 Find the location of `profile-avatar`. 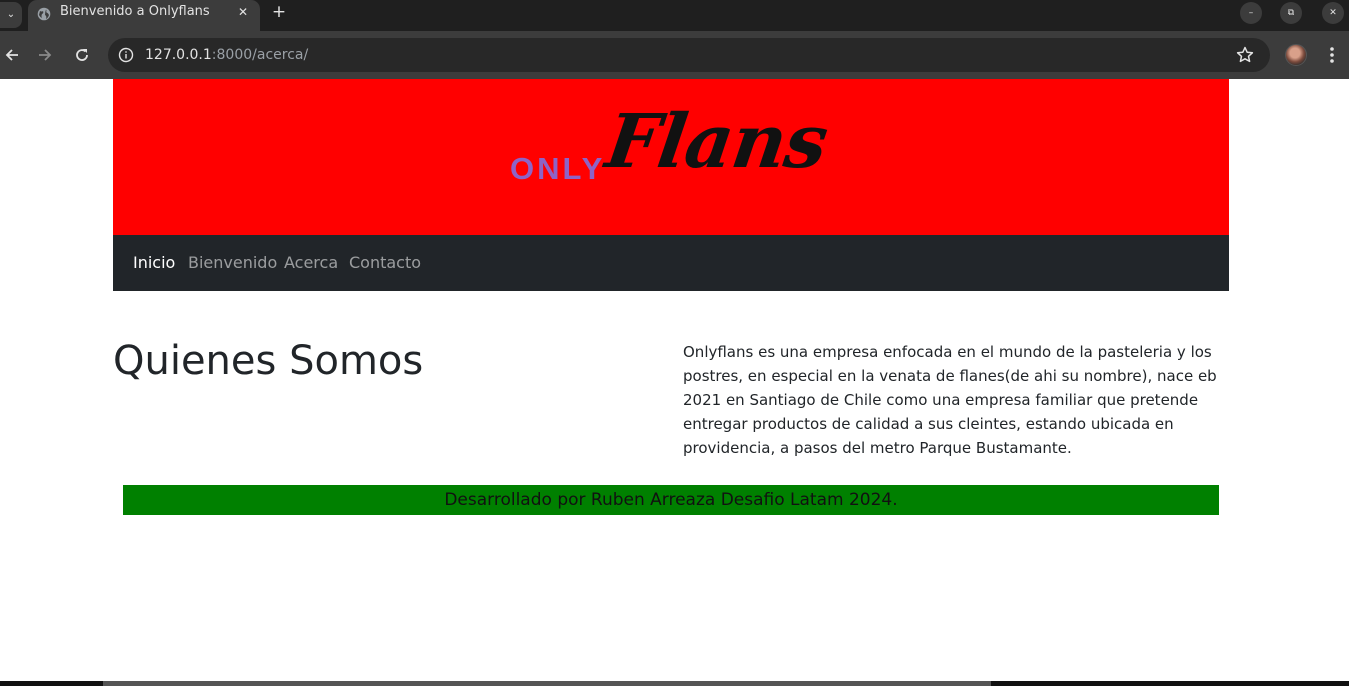

profile-avatar is located at coordinates (1296, 55).